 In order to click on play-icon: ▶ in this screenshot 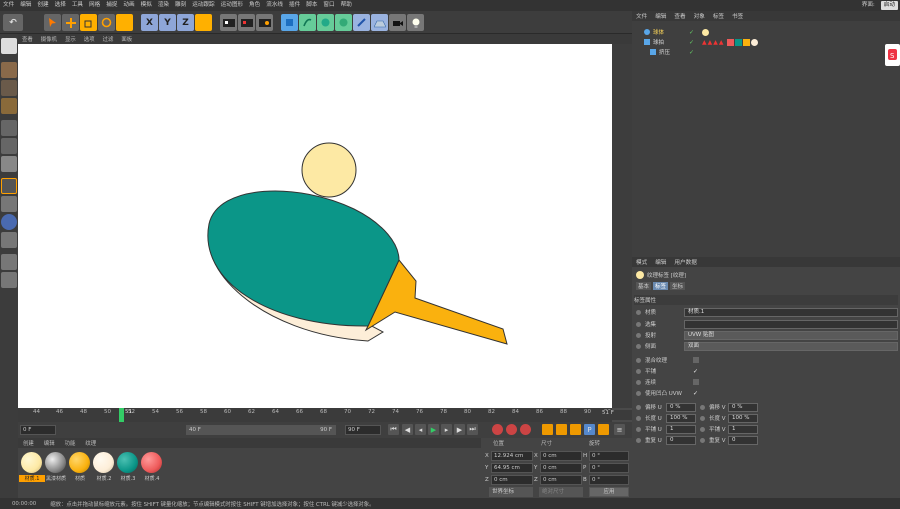, I will do `click(433, 429)`.